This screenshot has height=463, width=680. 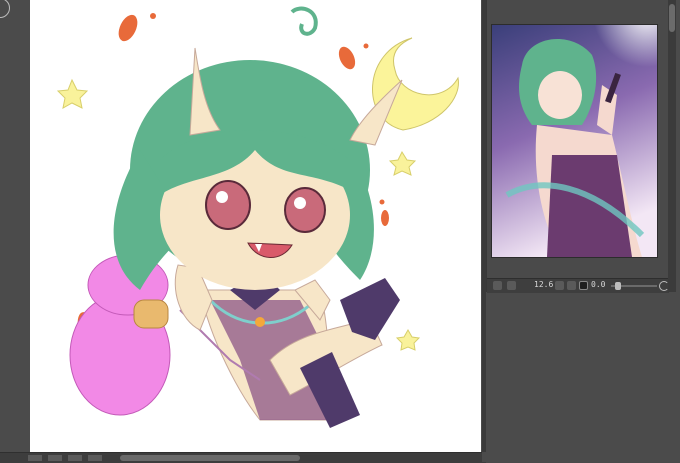 I want to click on fit-screen-icon, so click(x=583, y=285).